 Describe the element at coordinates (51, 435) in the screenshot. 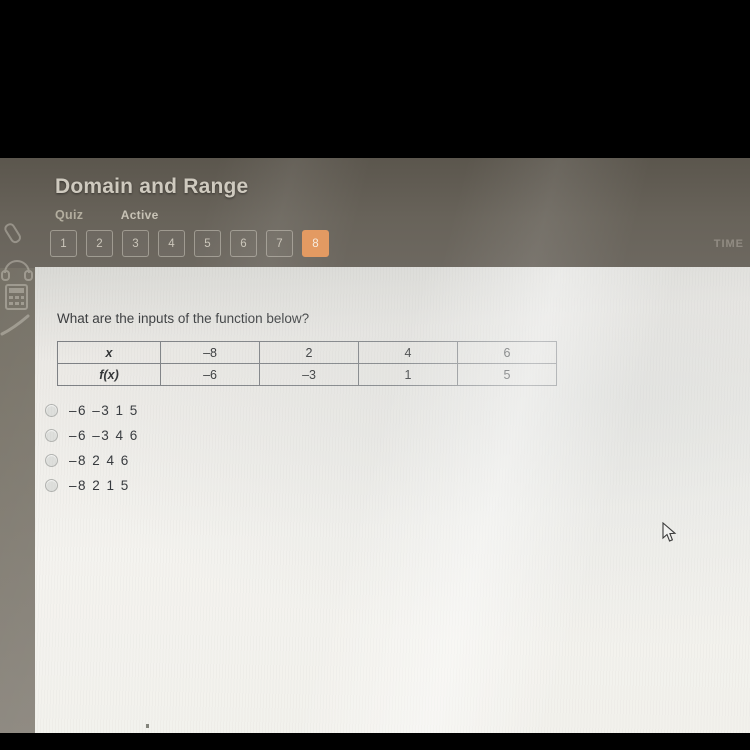

I see `radio-button-b` at that location.